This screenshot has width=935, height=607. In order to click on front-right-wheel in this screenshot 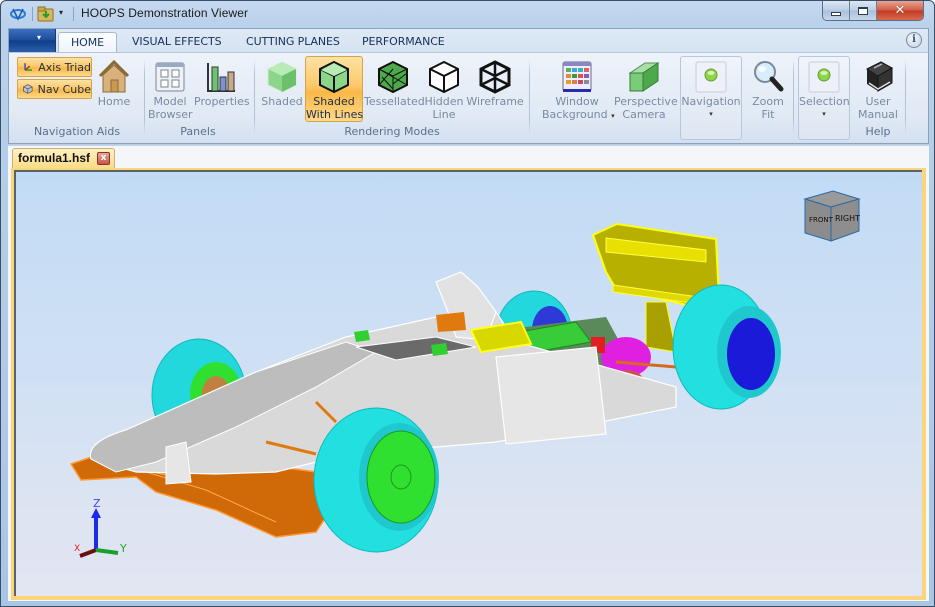, I will do `click(376, 480)`.